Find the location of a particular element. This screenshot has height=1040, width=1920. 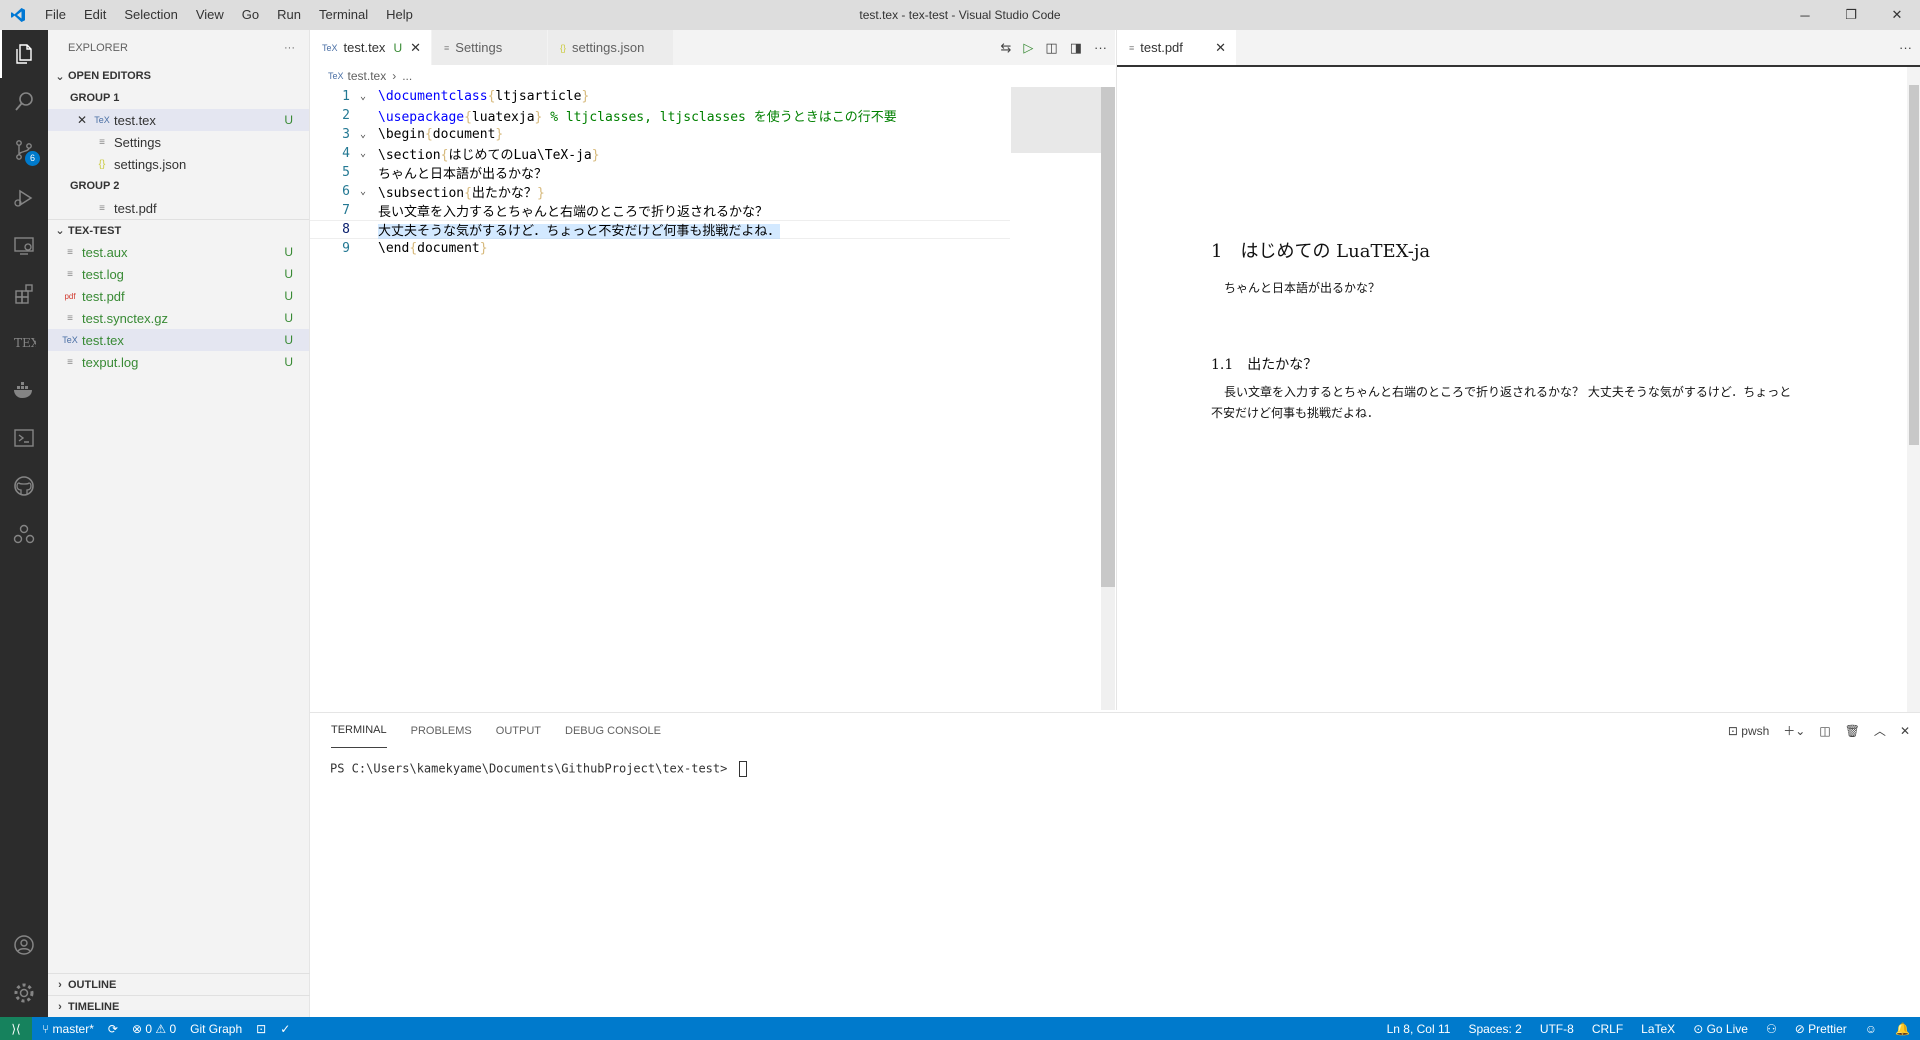

menu-run: Run is located at coordinates (289, 15).